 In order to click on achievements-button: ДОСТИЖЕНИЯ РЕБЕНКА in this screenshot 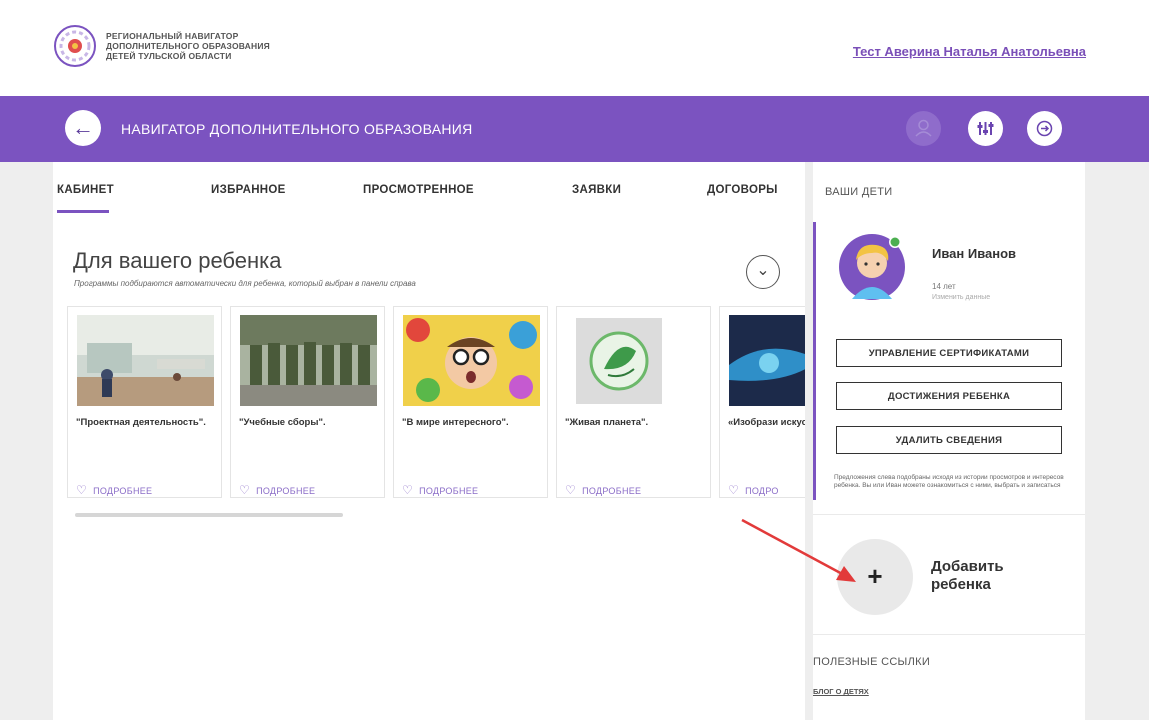, I will do `click(949, 396)`.